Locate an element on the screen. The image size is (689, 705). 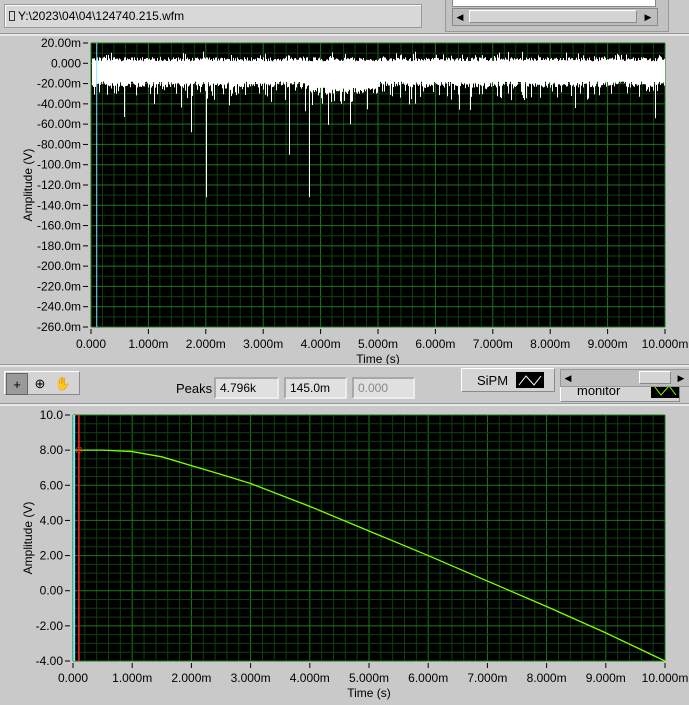
y-tick-label: -40.00m is located at coordinates (59, 104).